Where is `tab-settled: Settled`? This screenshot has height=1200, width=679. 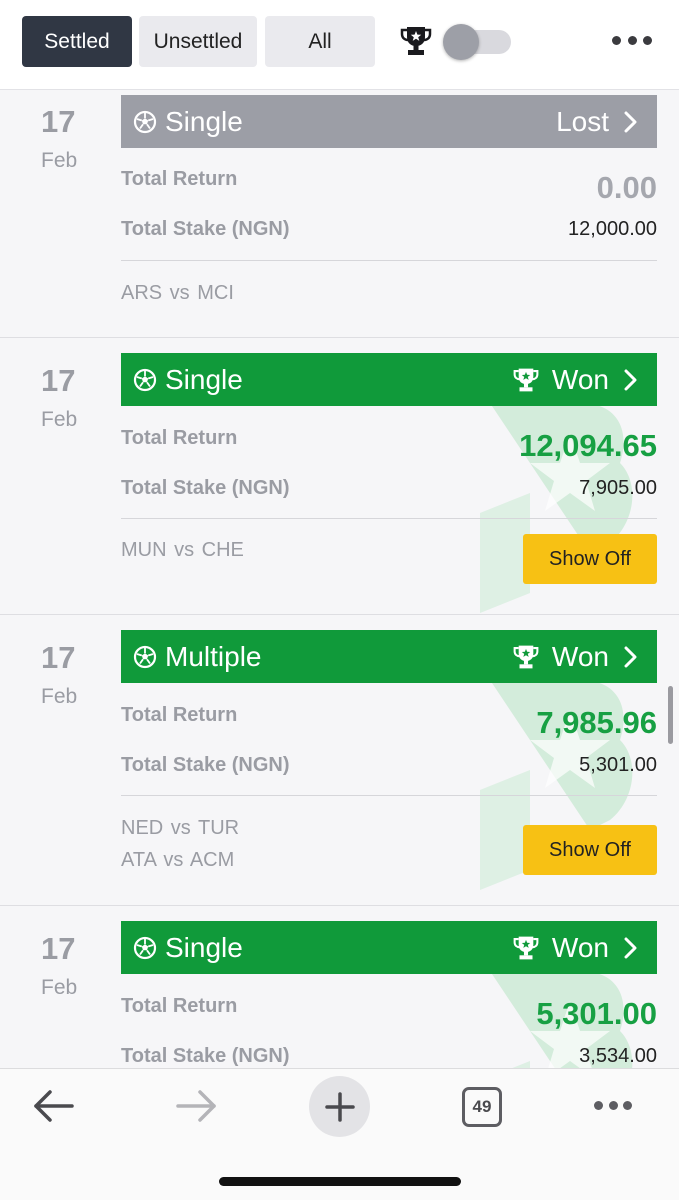 tab-settled: Settled is located at coordinates (77, 41).